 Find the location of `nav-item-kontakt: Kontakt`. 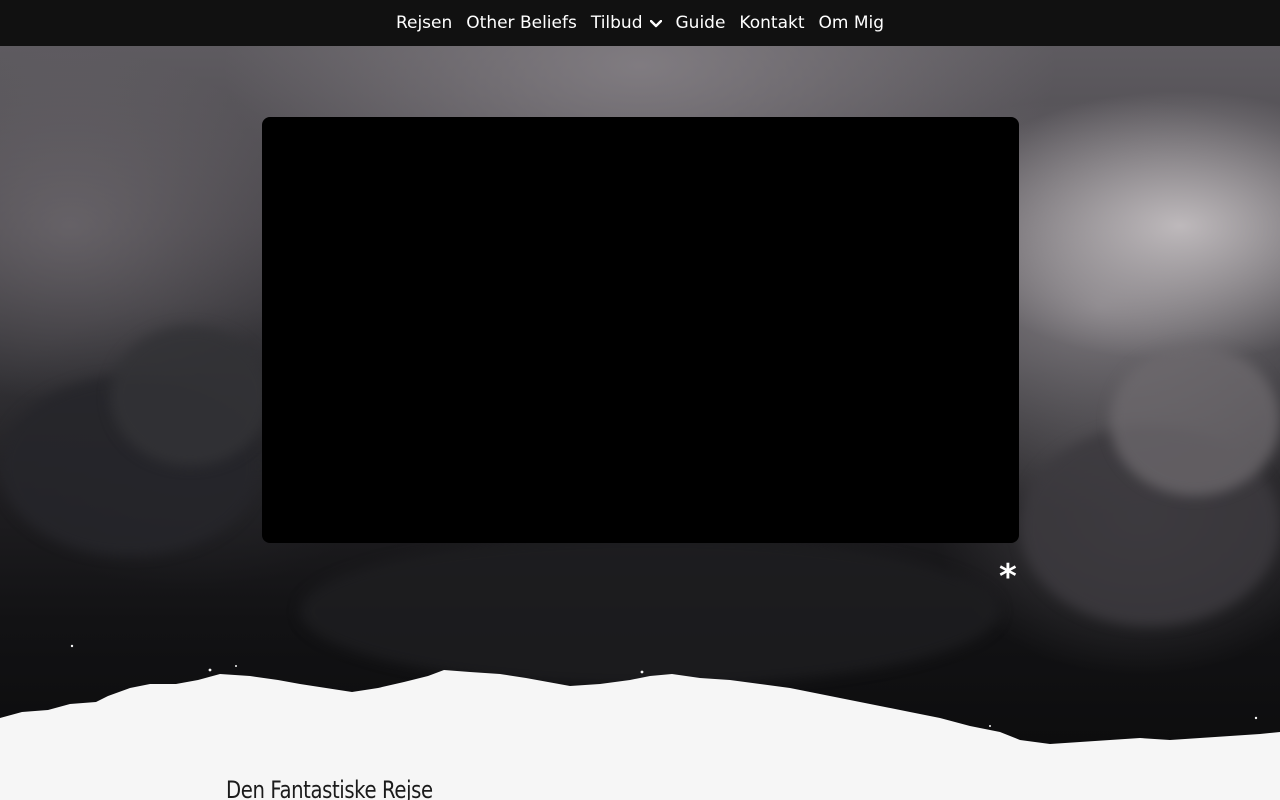

nav-item-kontakt: Kontakt is located at coordinates (771, 23).